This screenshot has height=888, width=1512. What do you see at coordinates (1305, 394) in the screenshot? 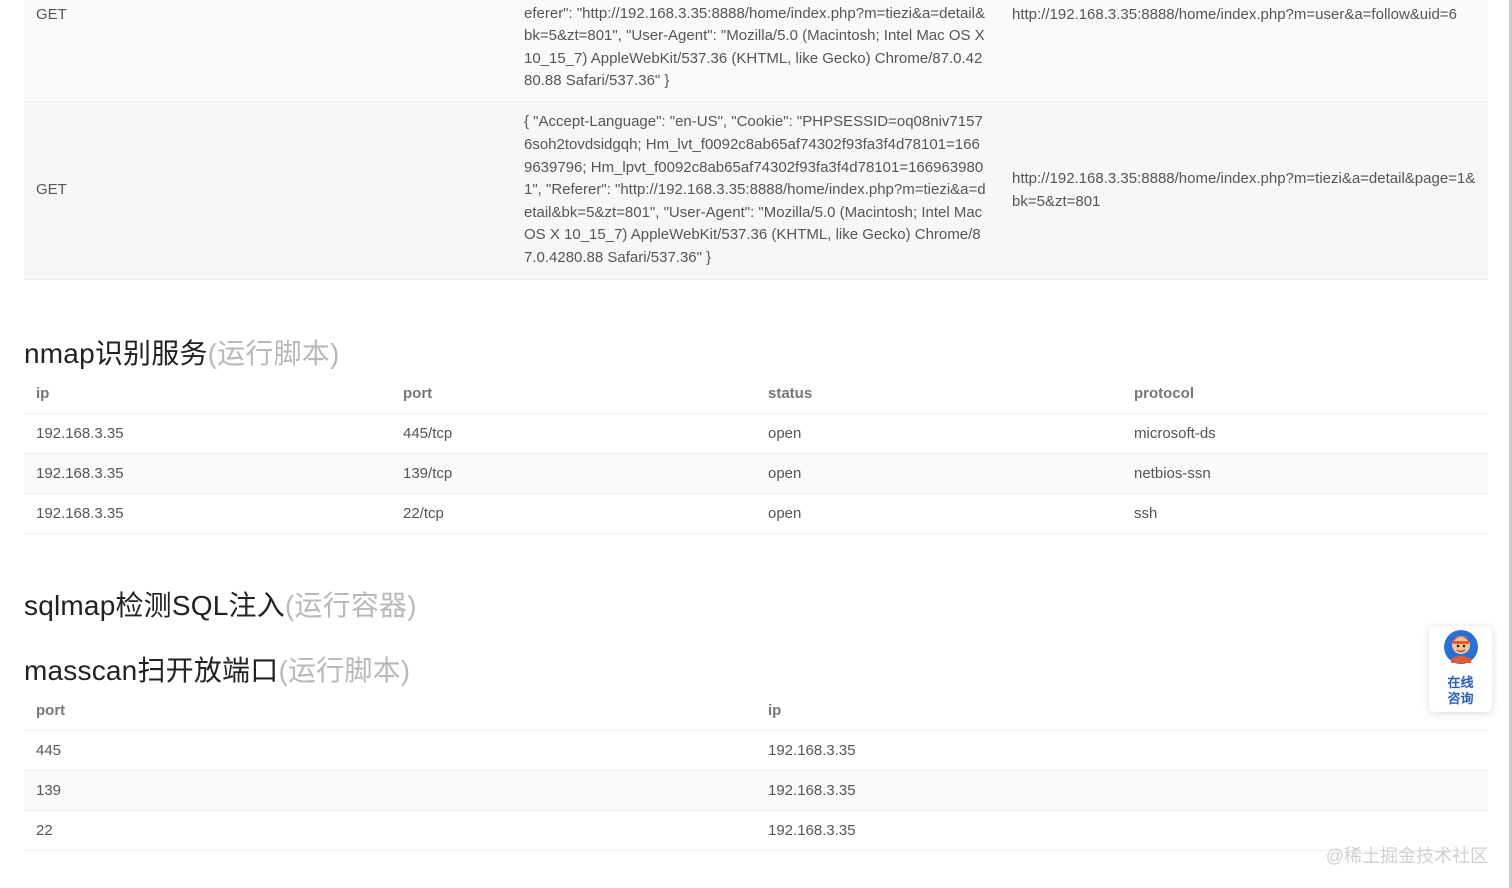
I see `column-header-protocol: protocol` at bounding box center [1305, 394].